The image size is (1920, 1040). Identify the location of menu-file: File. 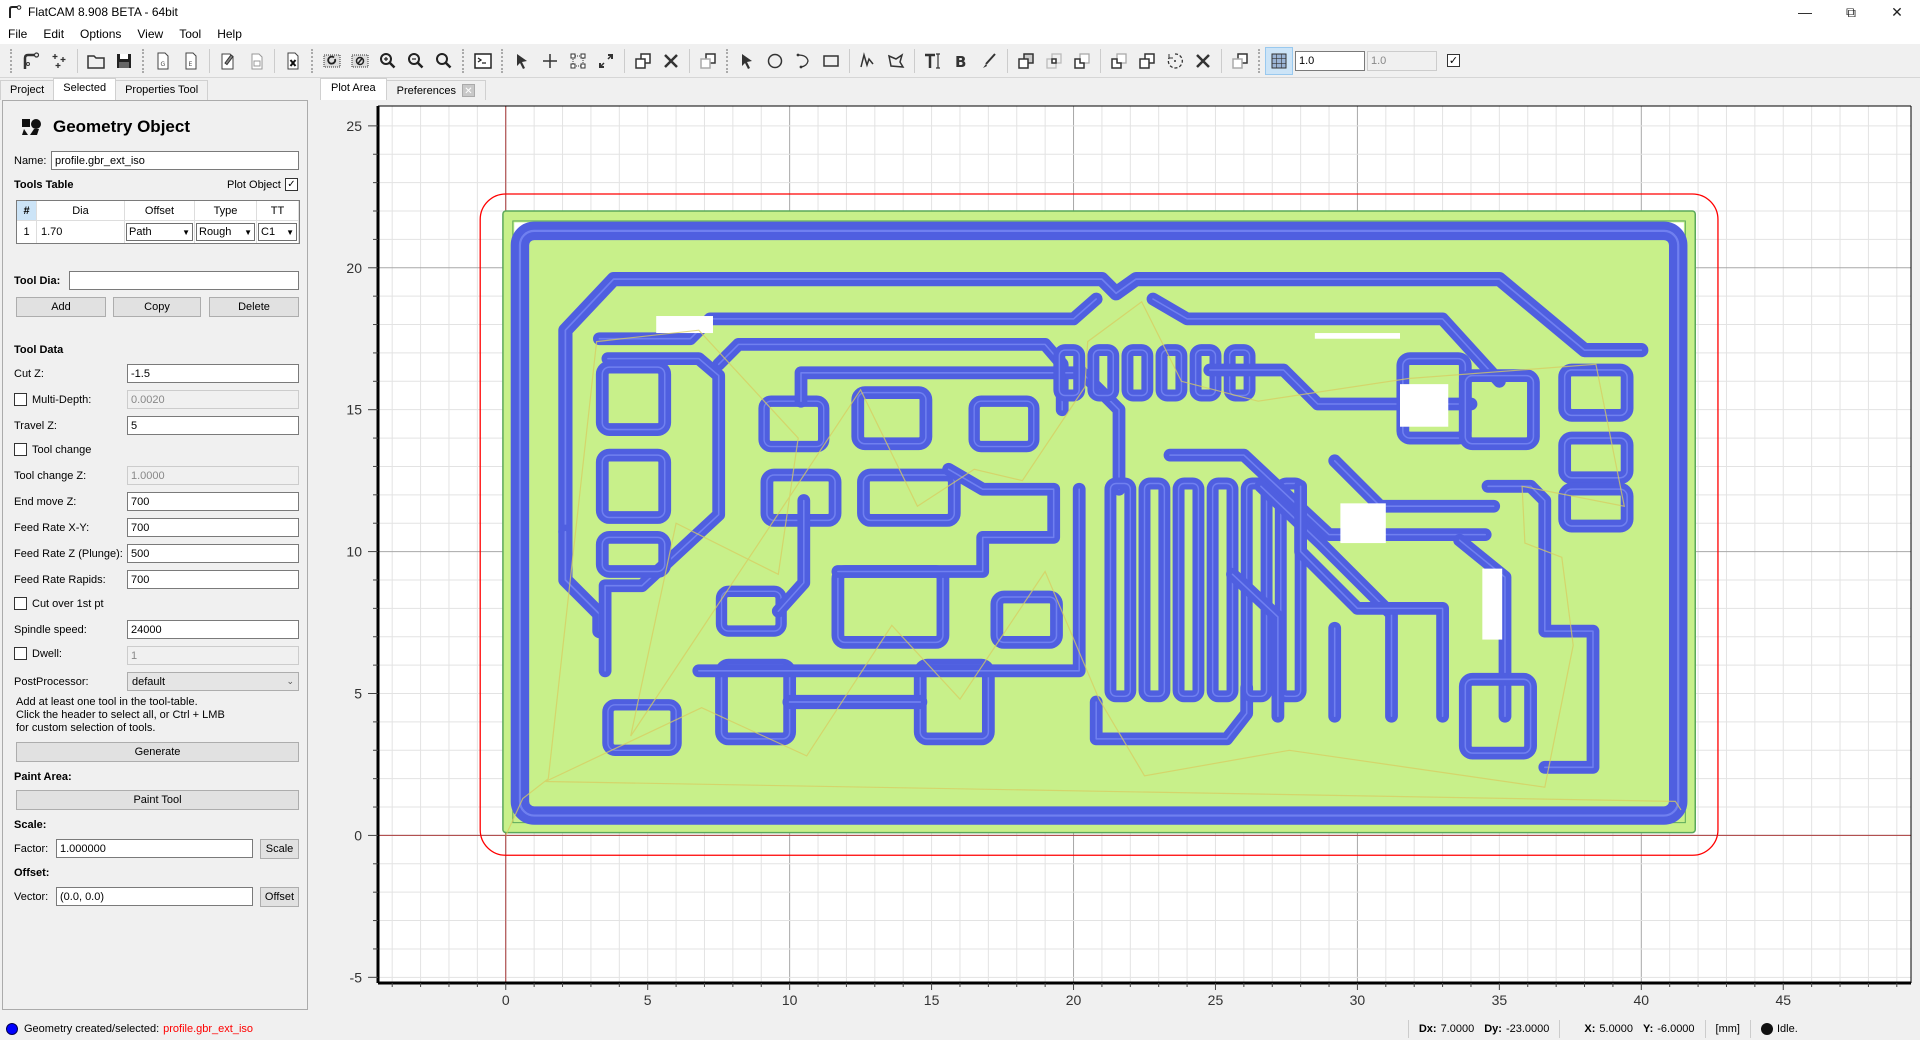
(17, 34).